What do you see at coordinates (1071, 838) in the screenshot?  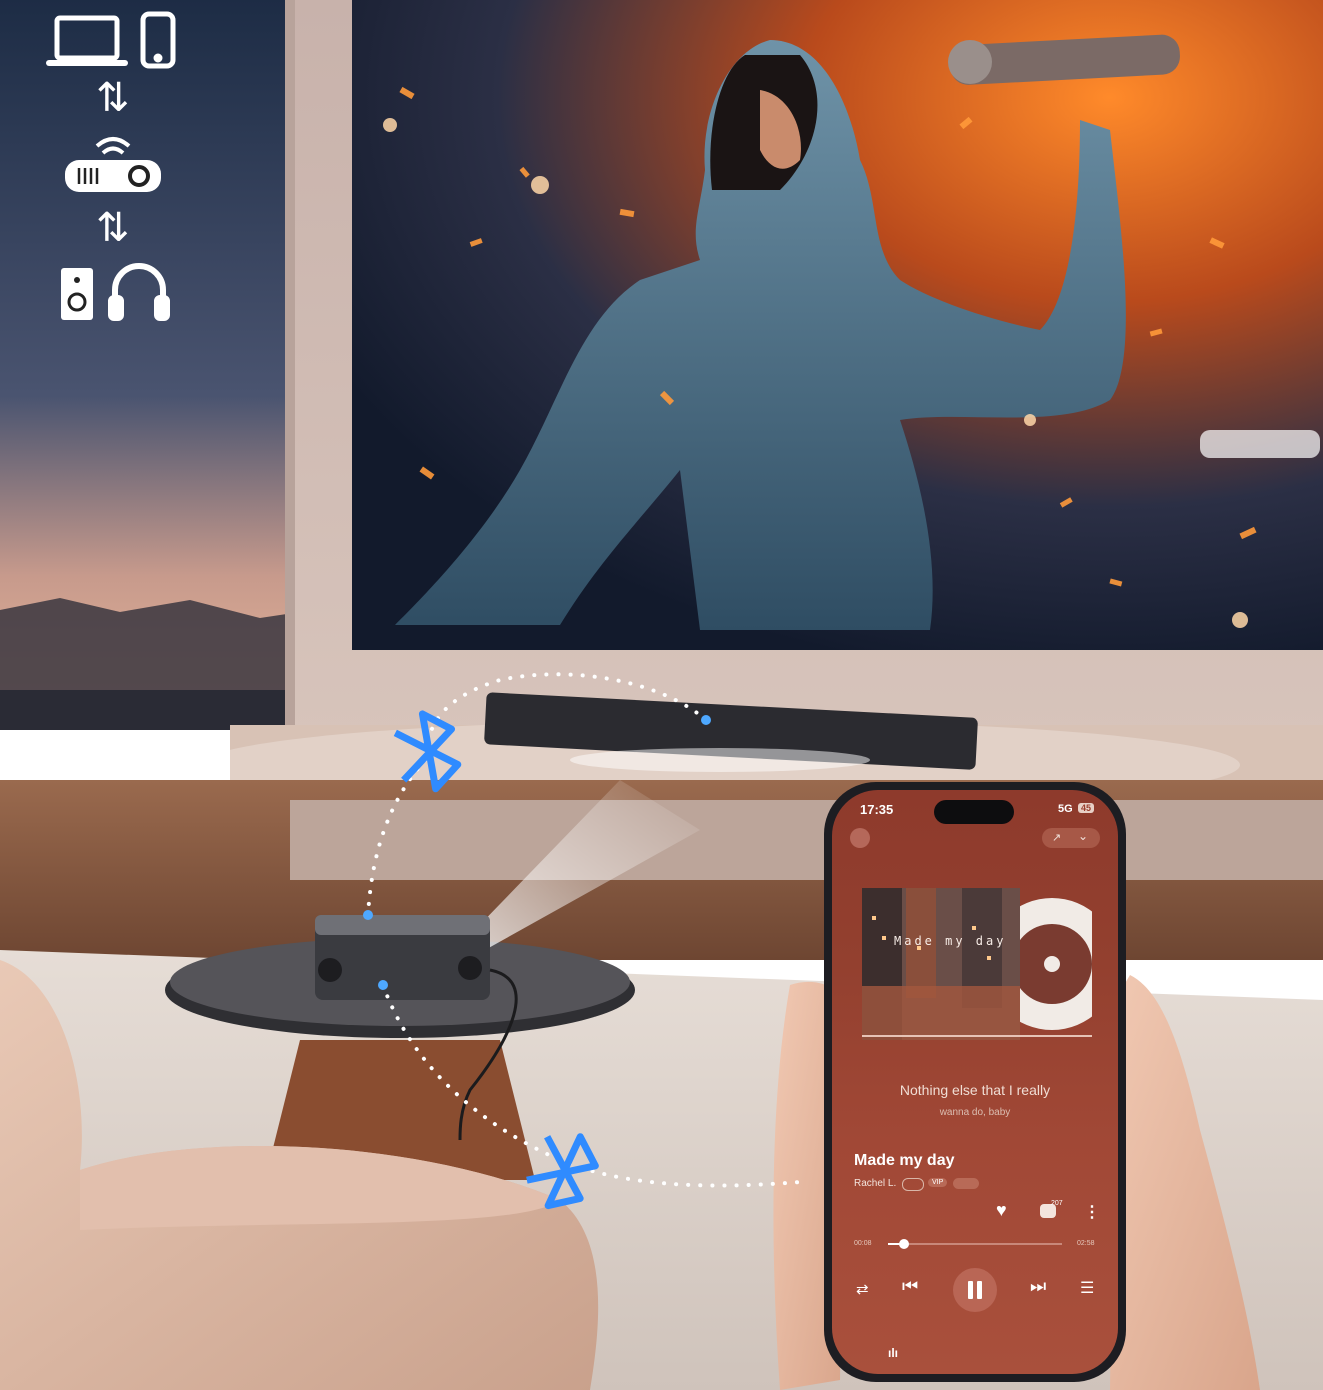 I see `share-menu-button: ↗ ⌄` at bounding box center [1071, 838].